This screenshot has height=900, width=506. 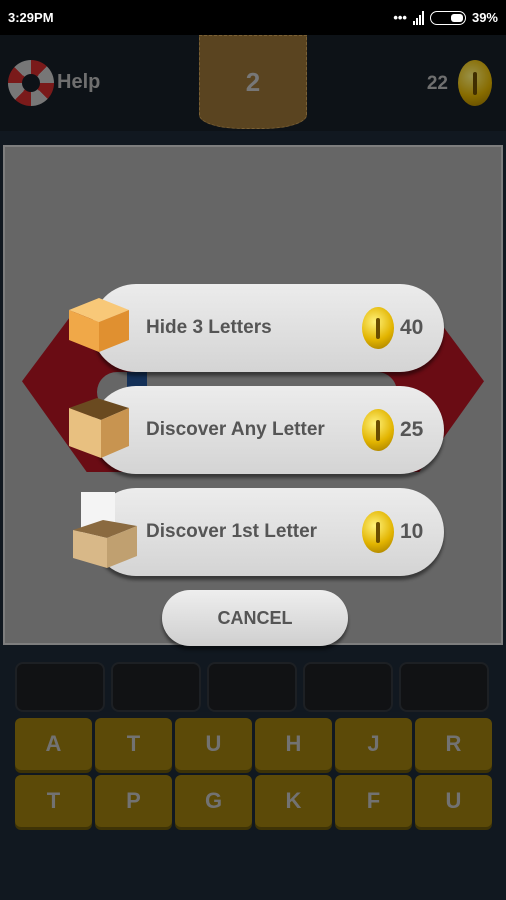 I want to click on coin-count: 22, so click(x=437, y=83).